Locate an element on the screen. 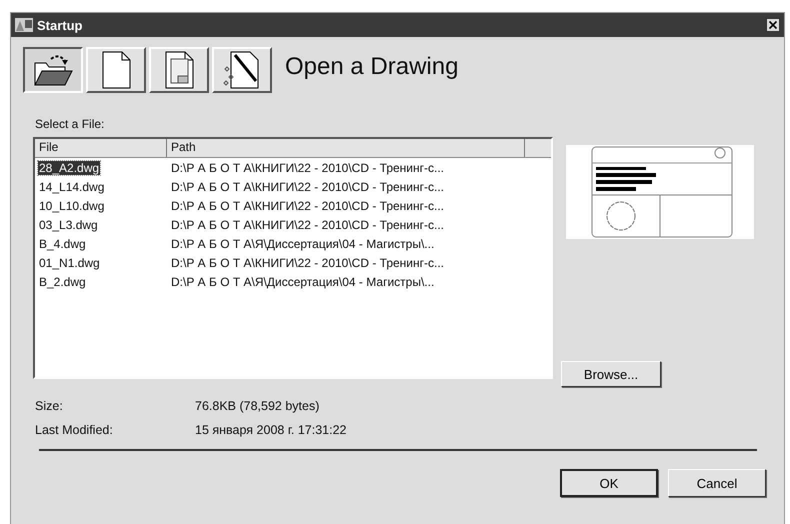 This screenshot has width=790, height=524. column-header: Path is located at coordinates (346, 148).